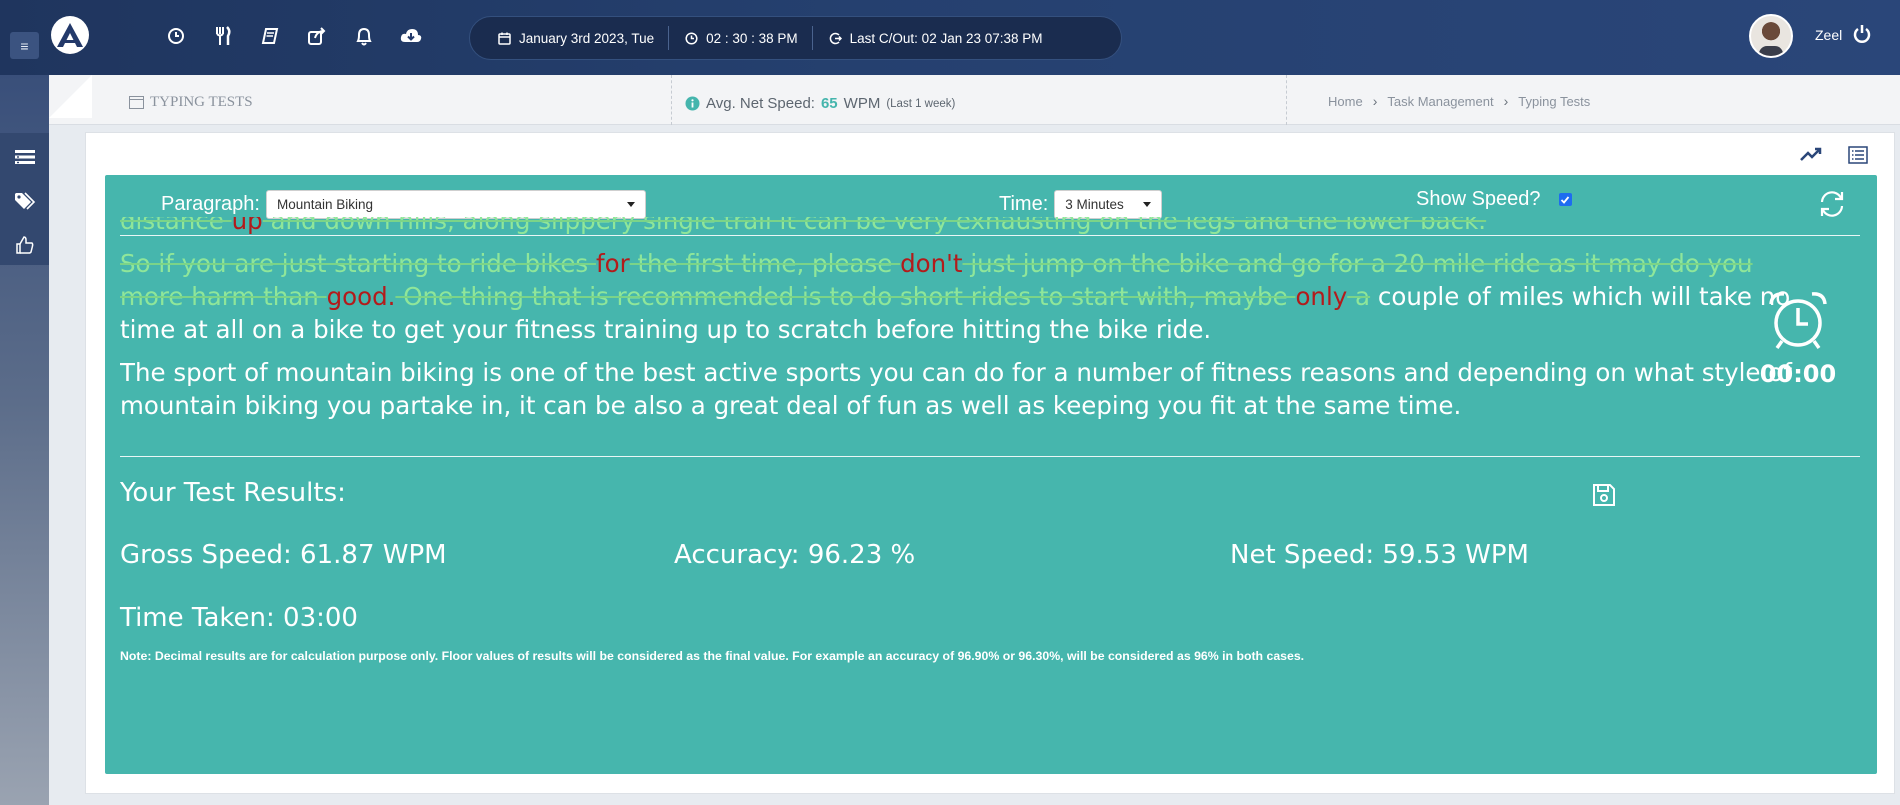 The width and height of the screenshot is (1900, 805). Describe the element at coordinates (24, 45) in the screenshot. I see `hamburger-icon: ≡` at that location.